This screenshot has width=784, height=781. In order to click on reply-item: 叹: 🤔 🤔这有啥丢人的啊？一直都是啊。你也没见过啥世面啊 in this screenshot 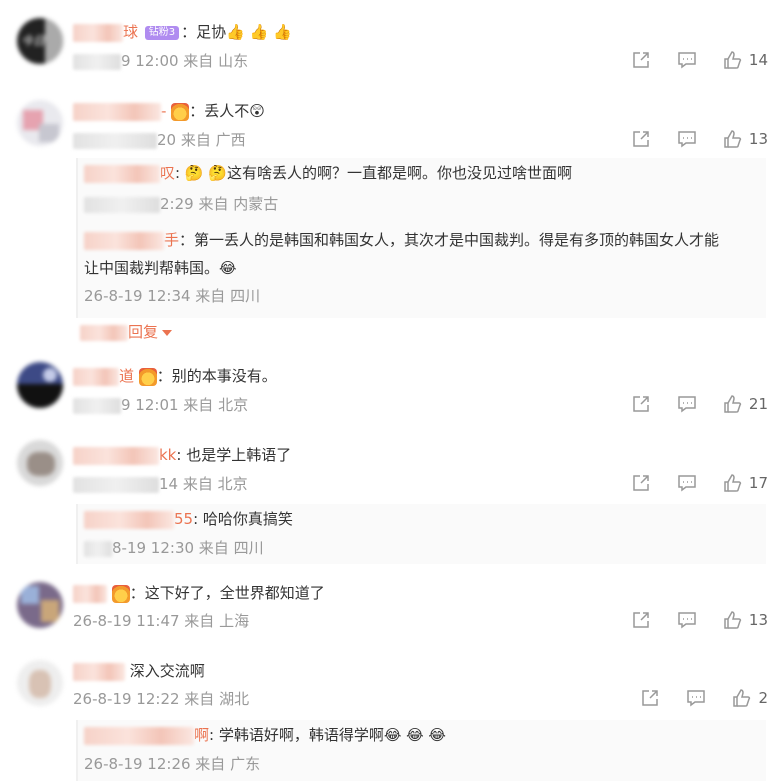, I will do `click(328, 173)`.